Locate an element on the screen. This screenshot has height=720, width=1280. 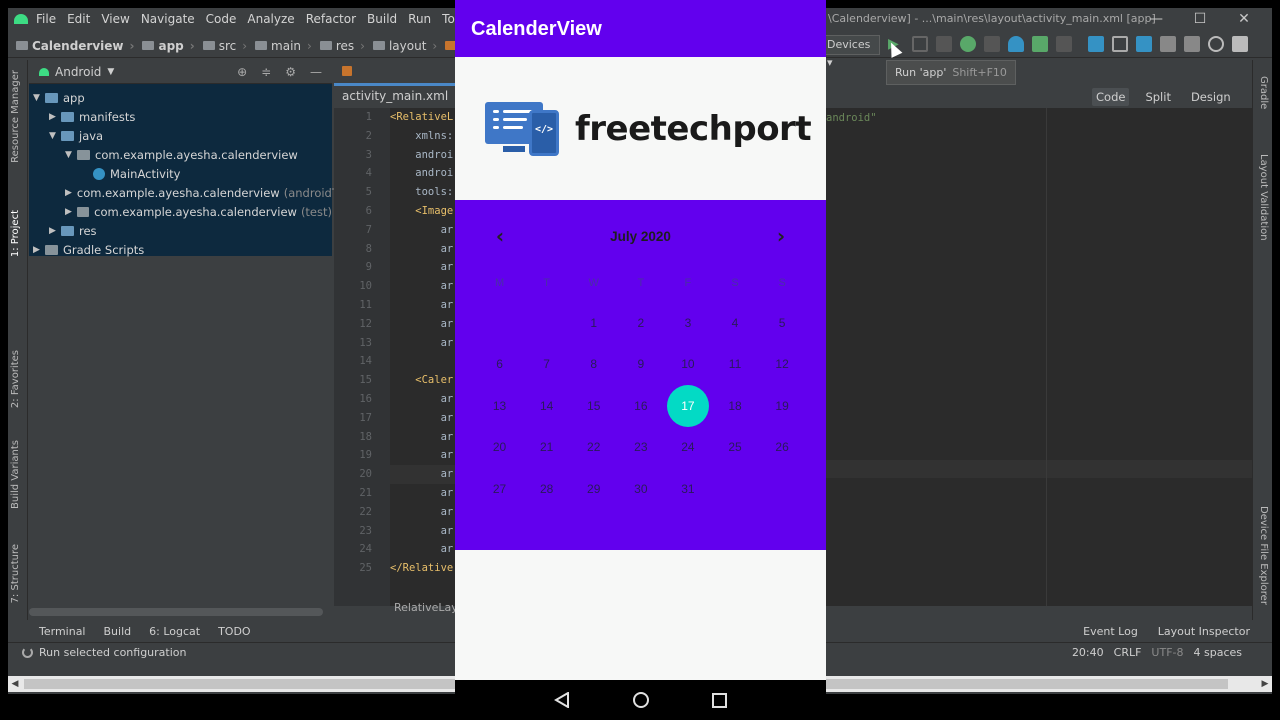
debug-icon is located at coordinates (968, 44).